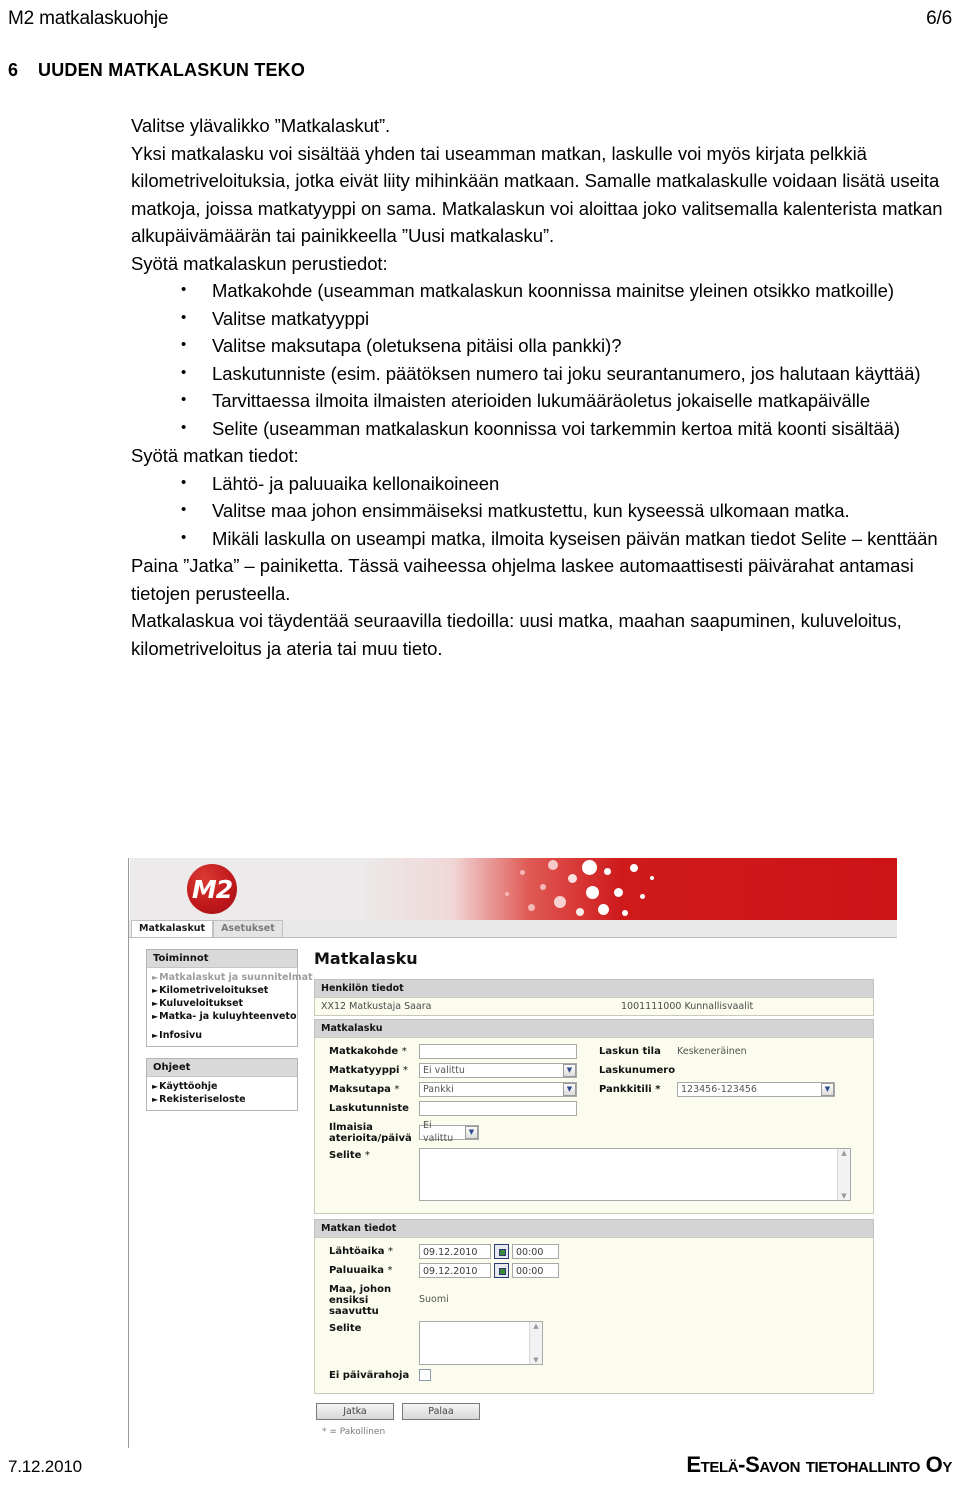 The width and height of the screenshot is (960, 1490). I want to click on required-legend: * = Pakollinen, so click(354, 1432).